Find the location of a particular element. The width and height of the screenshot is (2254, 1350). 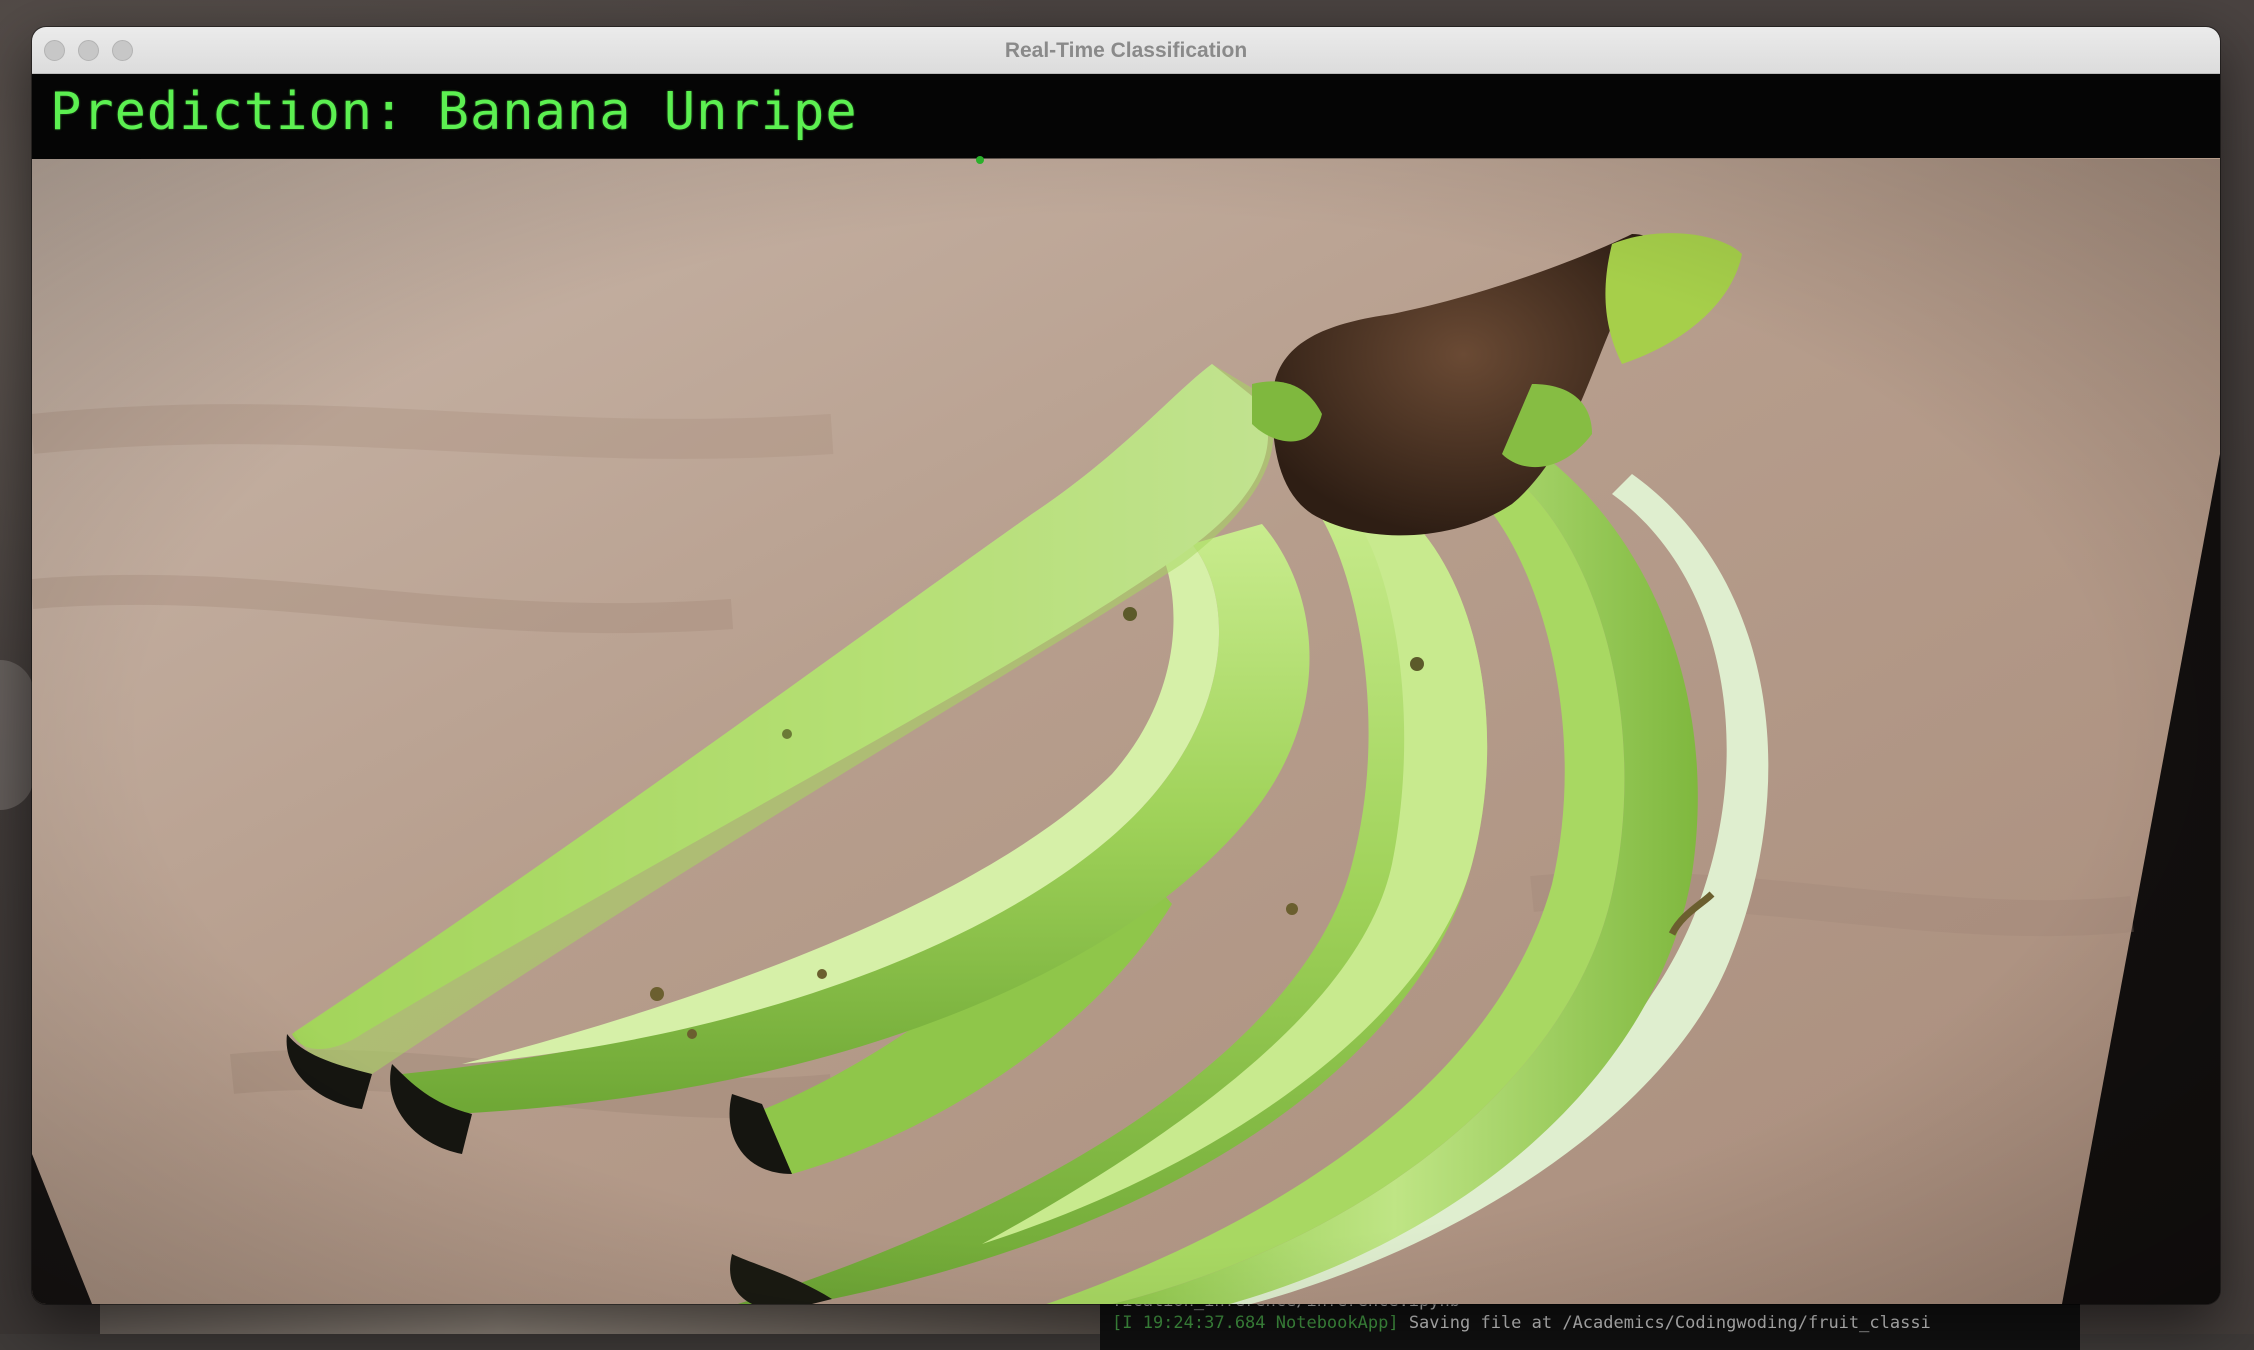

desktop-object-edge is located at coordinates (17, 735).